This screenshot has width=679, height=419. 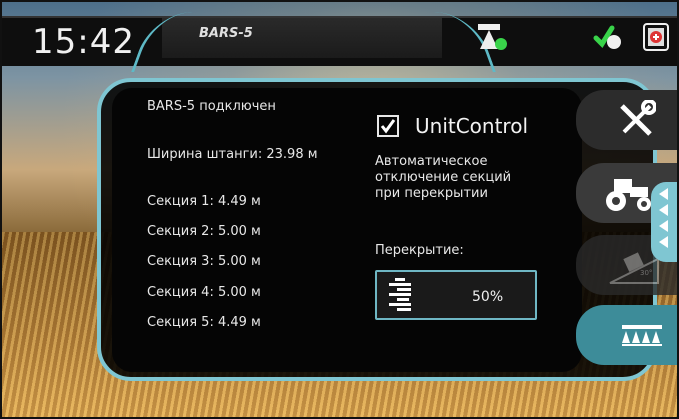 I want to click on checkmark-icon, so click(x=388, y=126).